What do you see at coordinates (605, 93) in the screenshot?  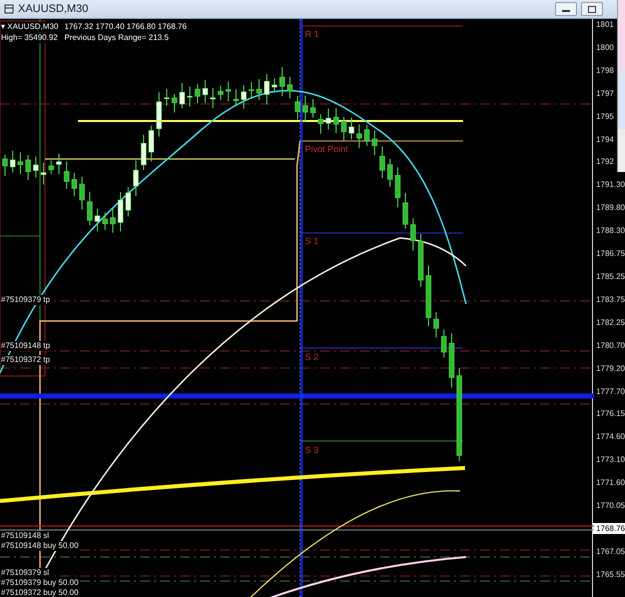 I see `price-axis-label: 1797` at bounding box center [605, 93].